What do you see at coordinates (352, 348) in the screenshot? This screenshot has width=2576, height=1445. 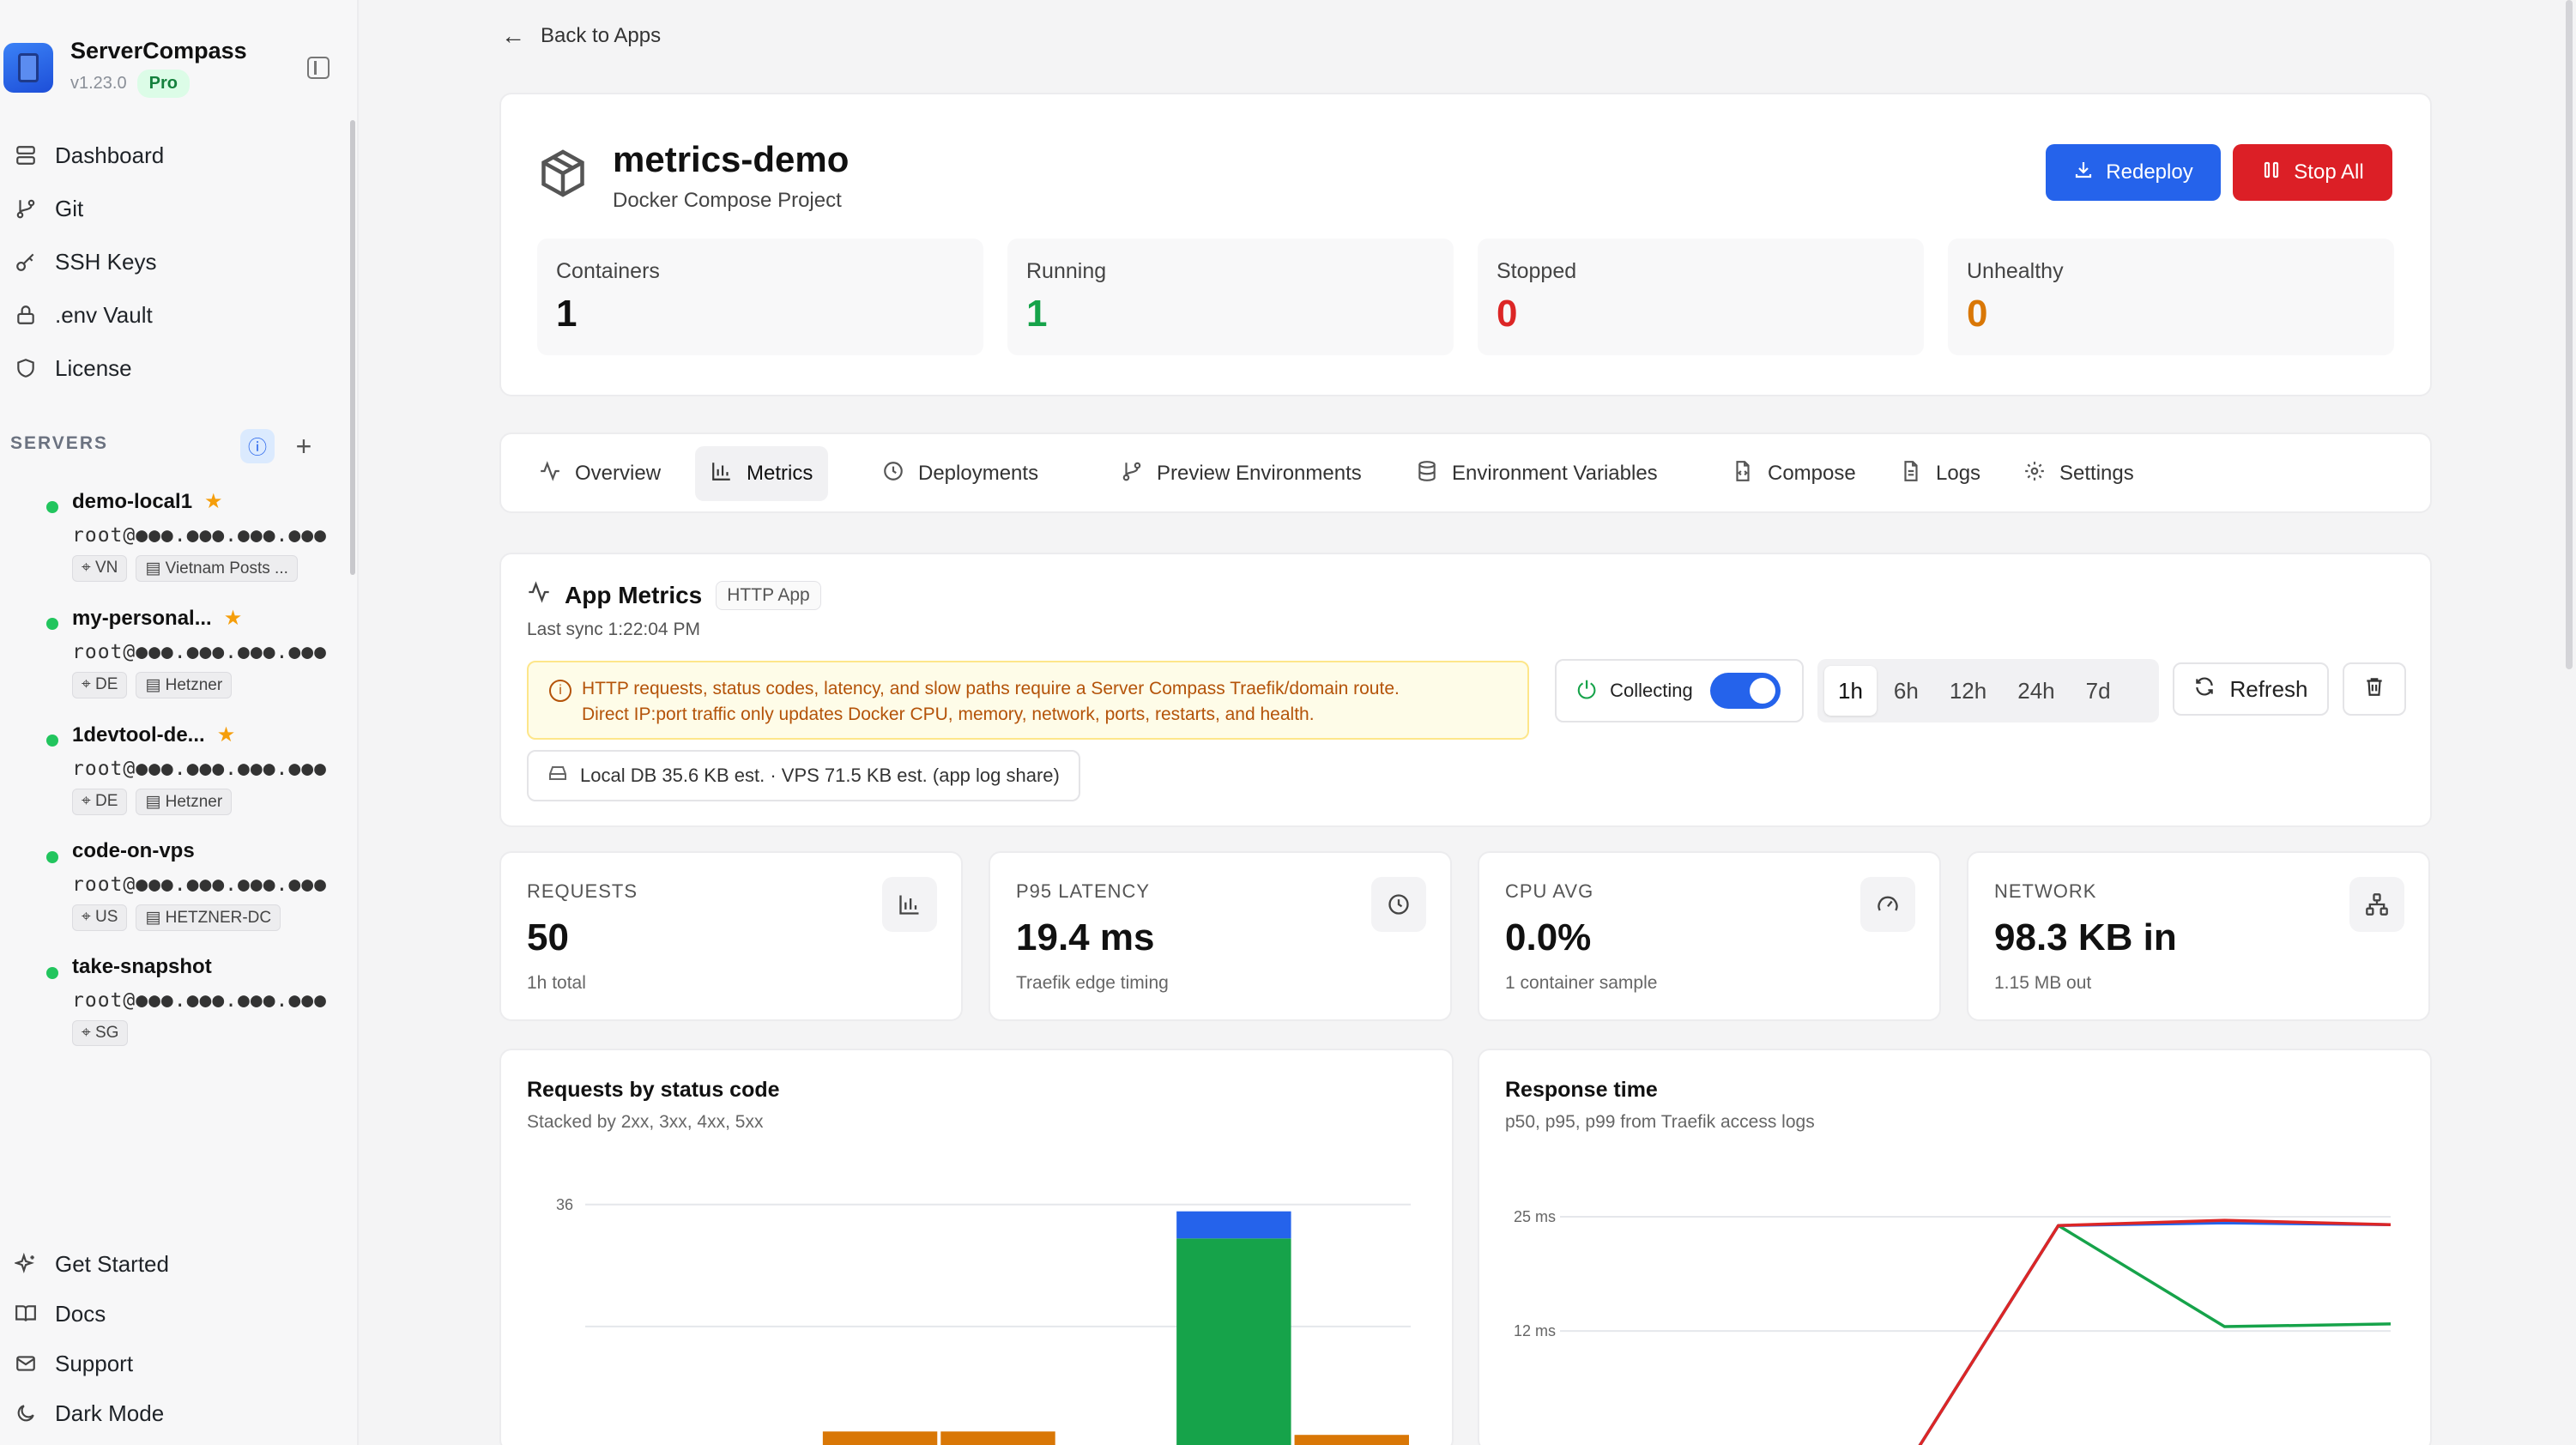 I see `sidebar-scrollbar` at bounding box center [352, 348].